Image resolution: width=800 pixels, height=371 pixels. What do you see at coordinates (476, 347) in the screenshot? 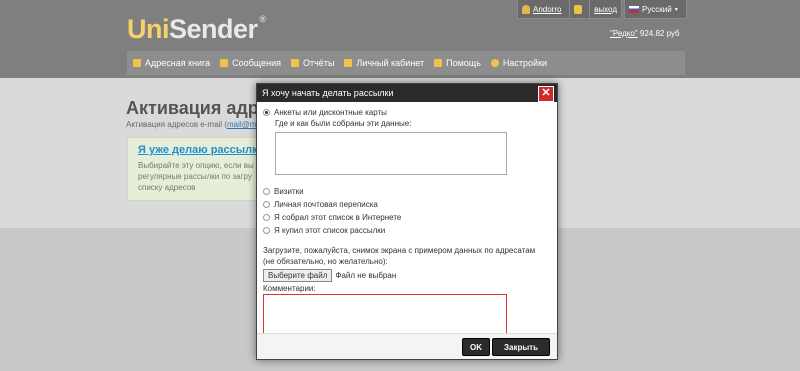
I see `ok-button: OK` at bounding box center [476, 347].